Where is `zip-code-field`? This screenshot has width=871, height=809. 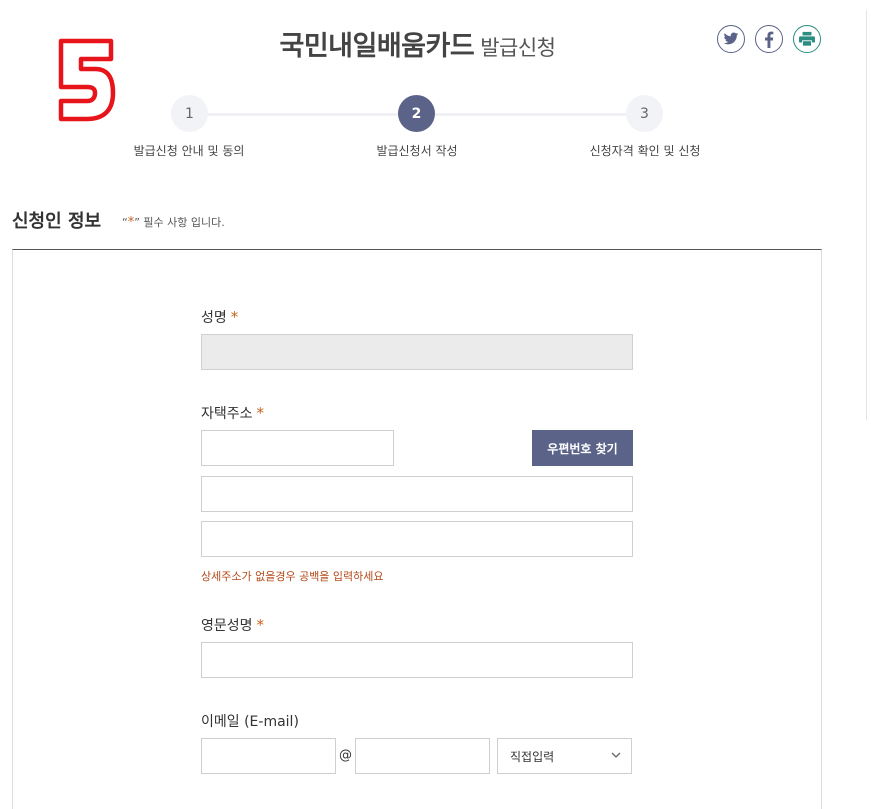 zip-code-field is located at coordinates (297, 448).